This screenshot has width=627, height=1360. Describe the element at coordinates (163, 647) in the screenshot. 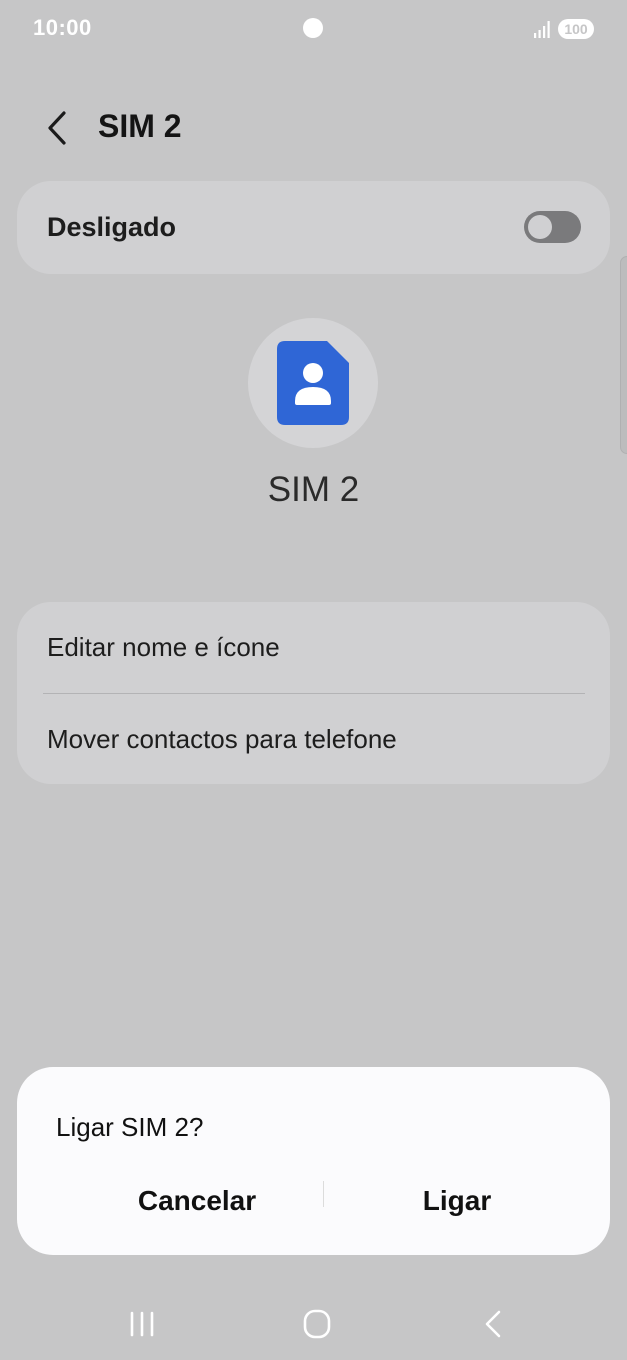

I see `option-label: Editar nome e ícone` at that location.